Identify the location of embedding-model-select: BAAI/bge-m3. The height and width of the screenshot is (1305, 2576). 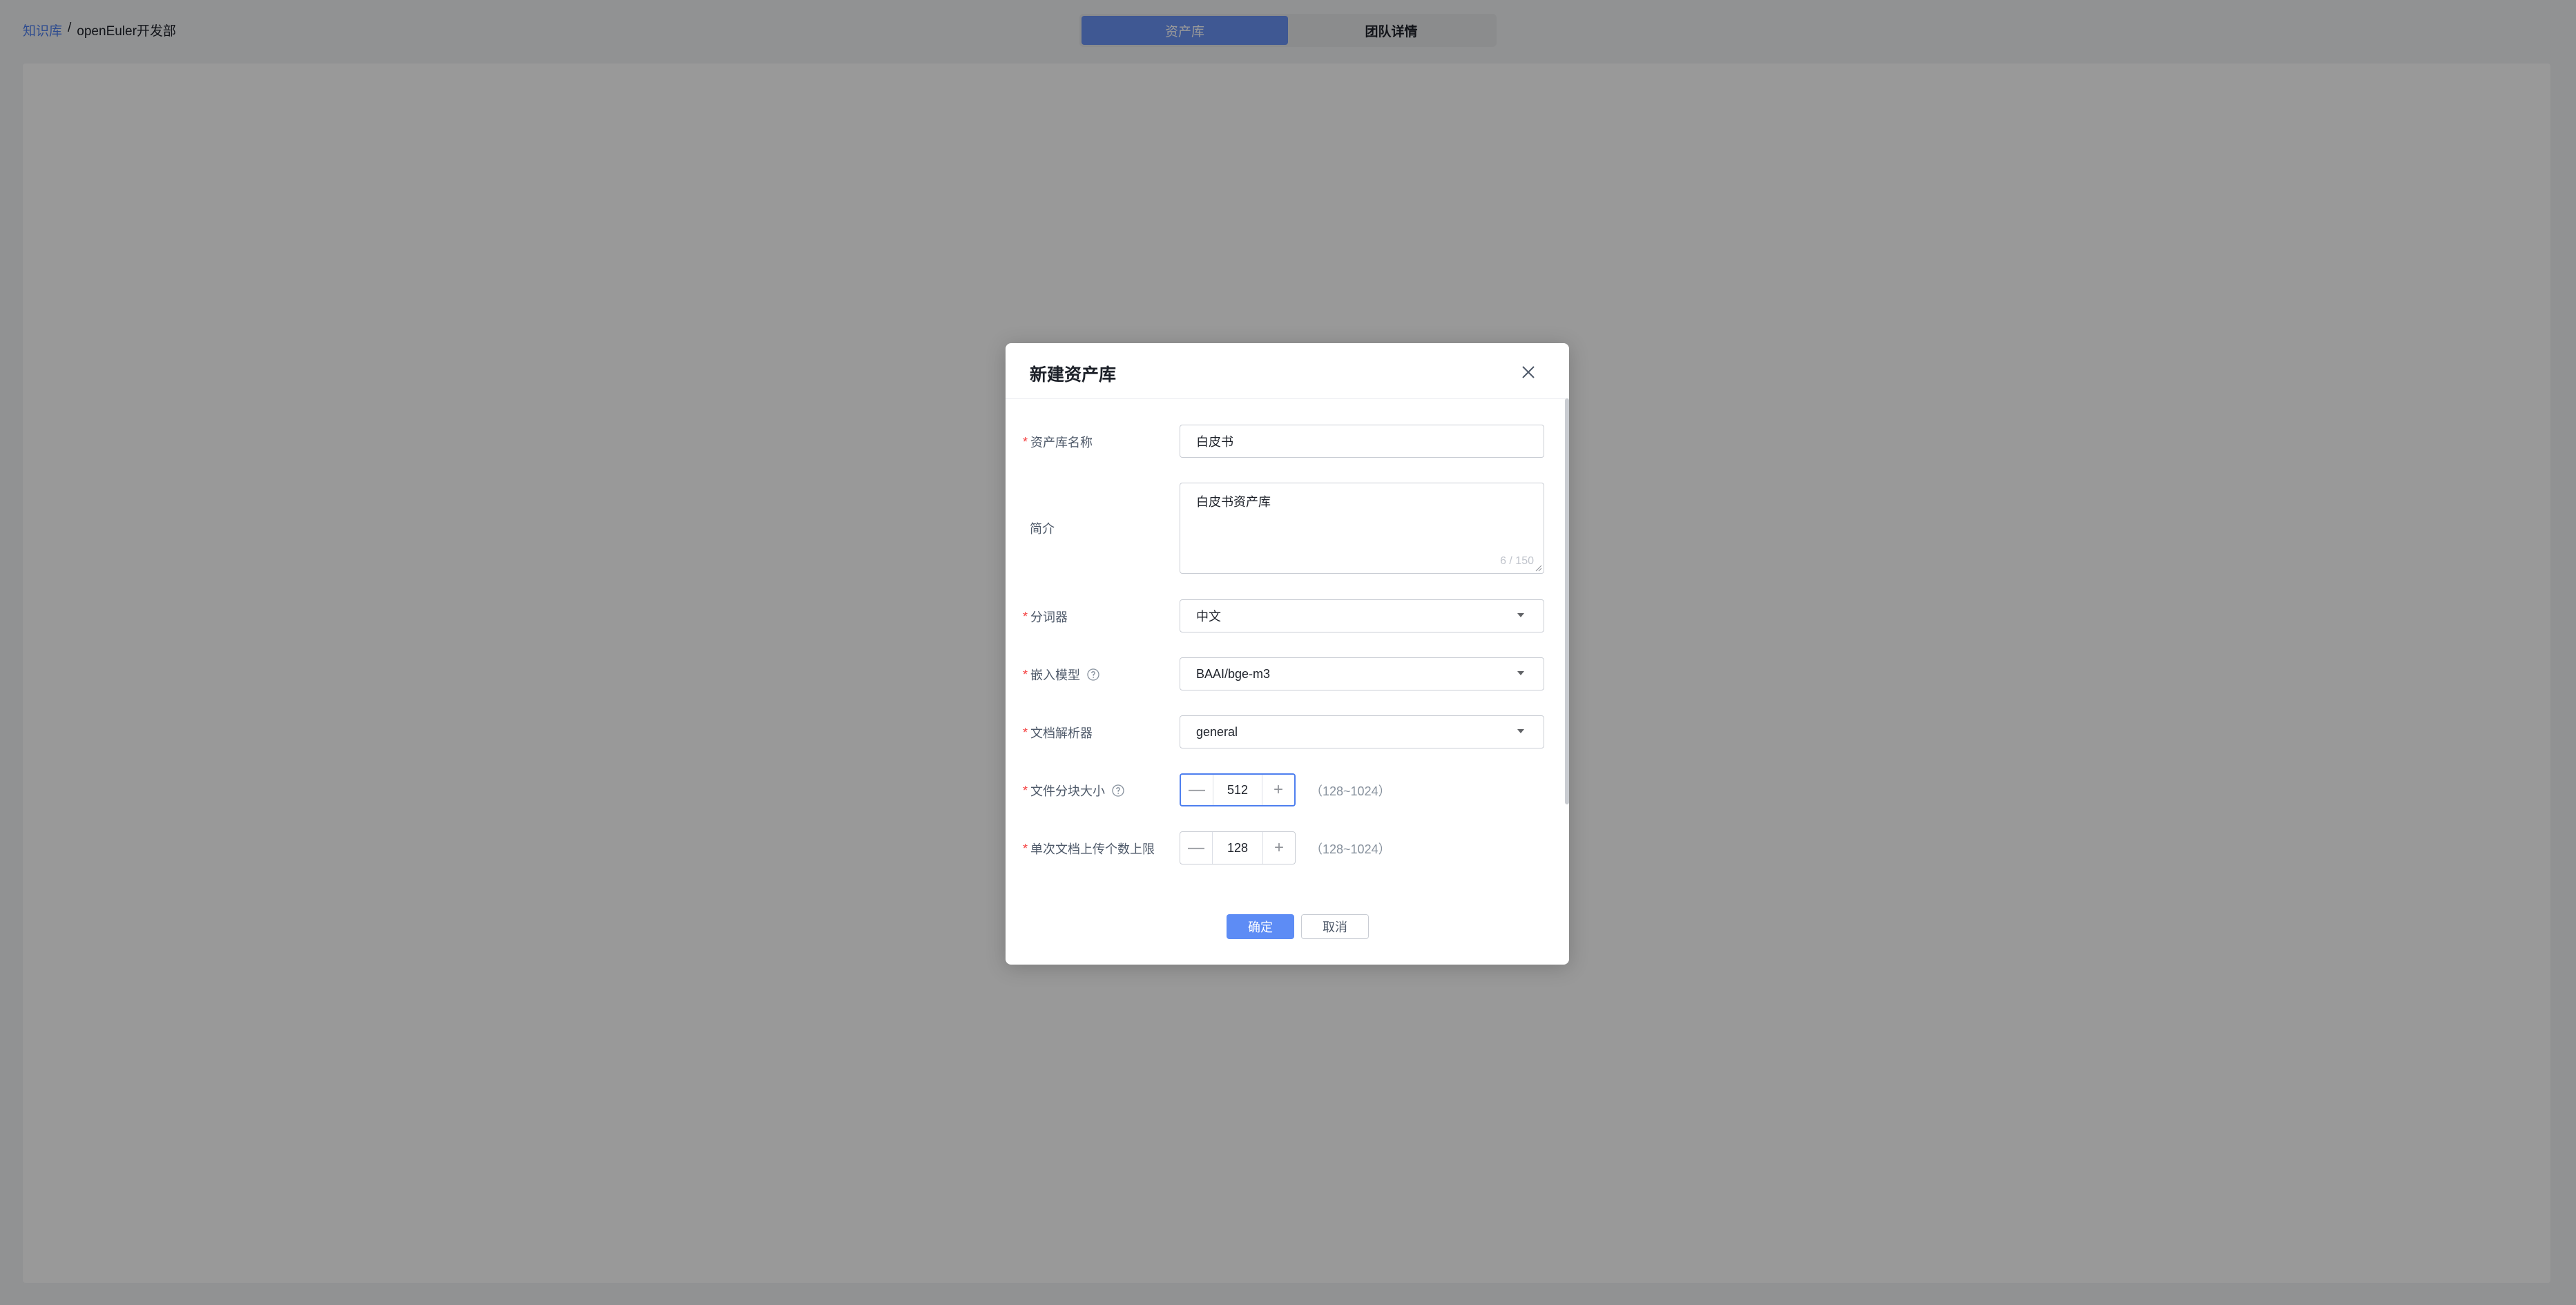
(1362, 673).